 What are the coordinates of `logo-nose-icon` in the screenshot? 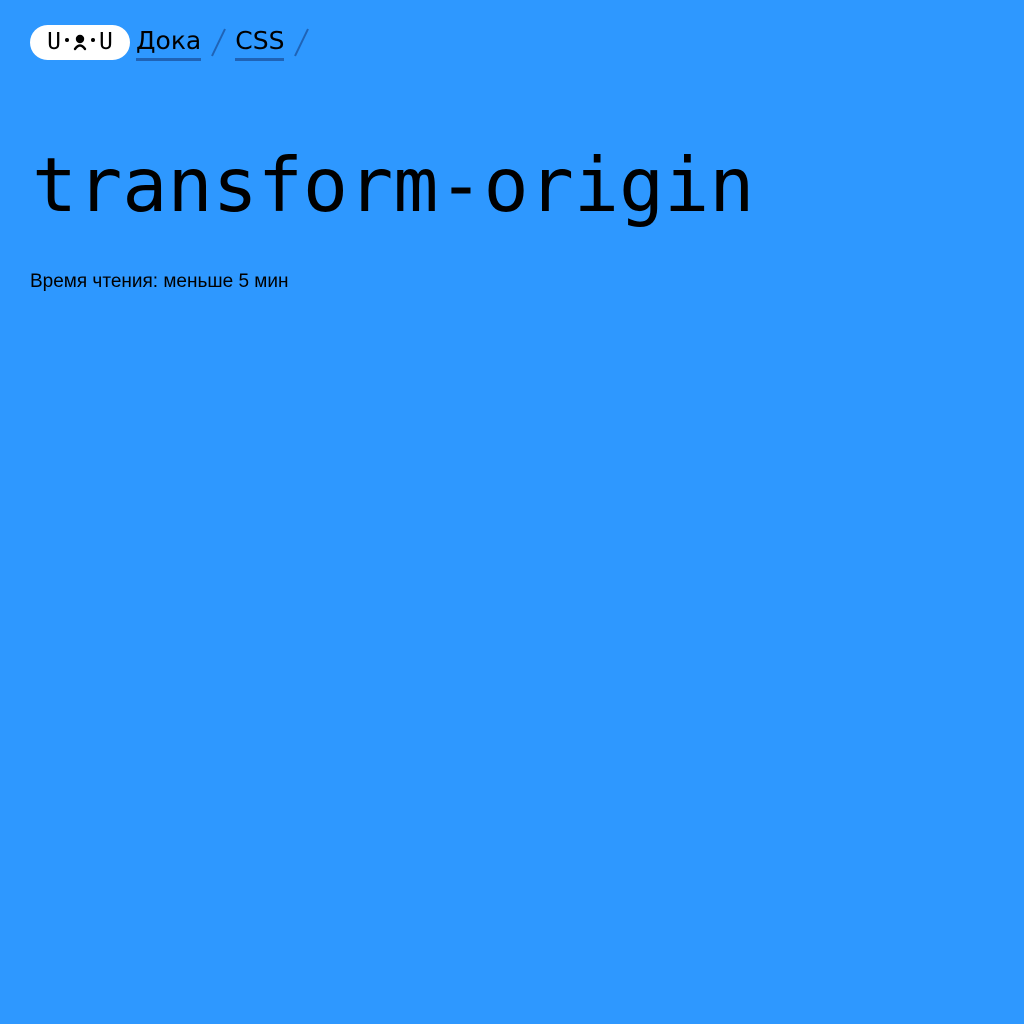 It's located at (80, 42).